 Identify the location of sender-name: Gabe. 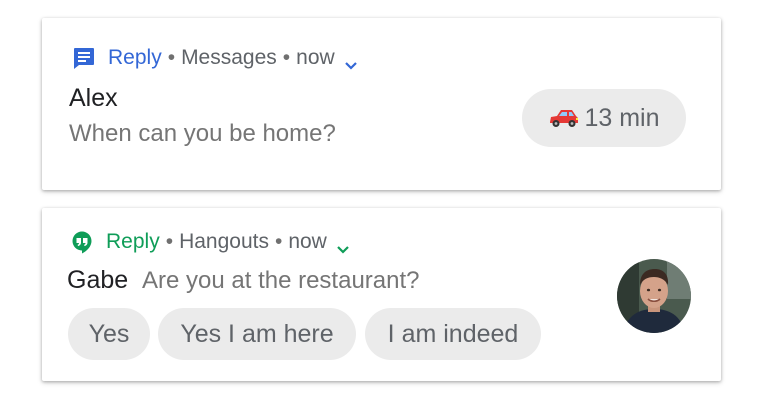
(98, 280).